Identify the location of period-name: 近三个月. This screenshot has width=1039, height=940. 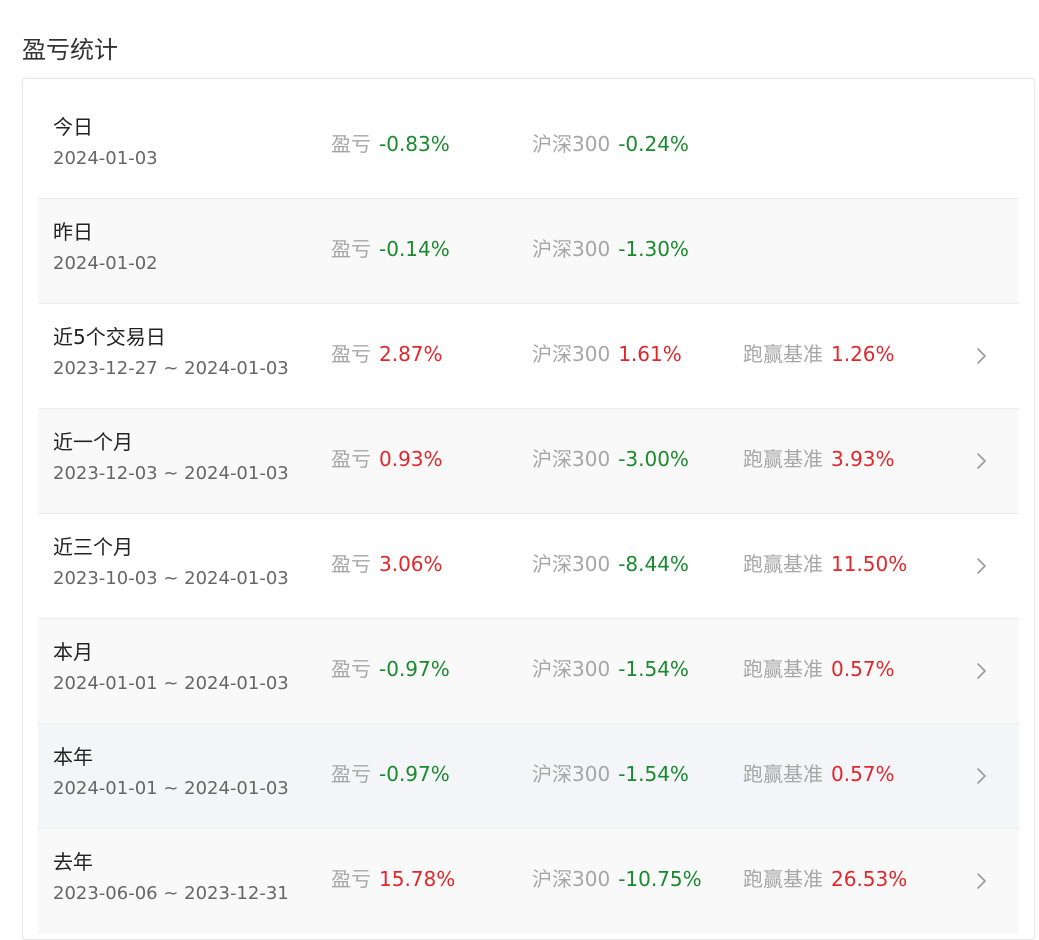
(93, 547).